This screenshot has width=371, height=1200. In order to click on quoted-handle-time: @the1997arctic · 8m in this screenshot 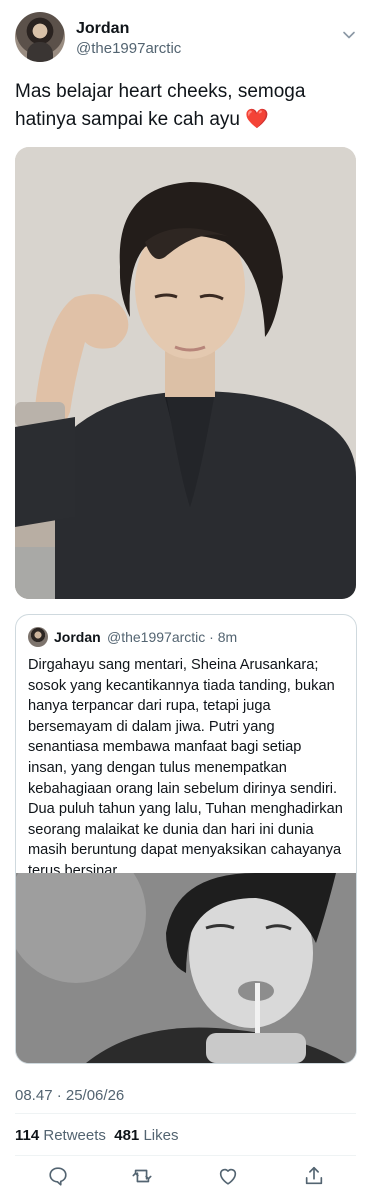, I will do `click(172, 637)`.